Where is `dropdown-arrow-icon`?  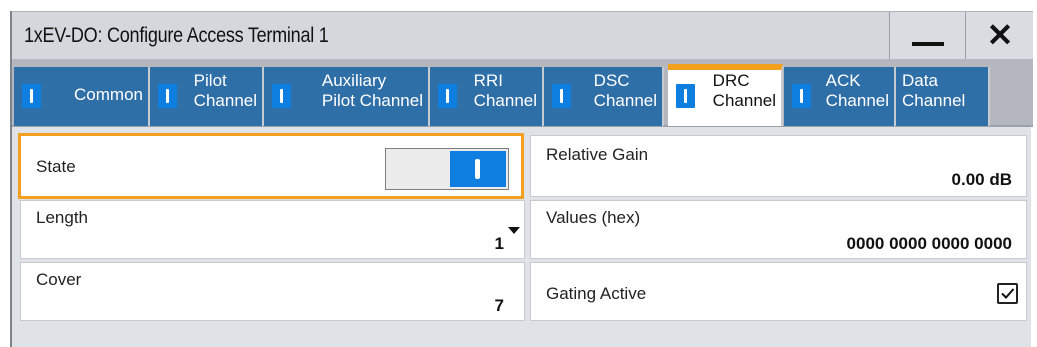 dropdown-arrow-icon is located at coordinates (514, 230).